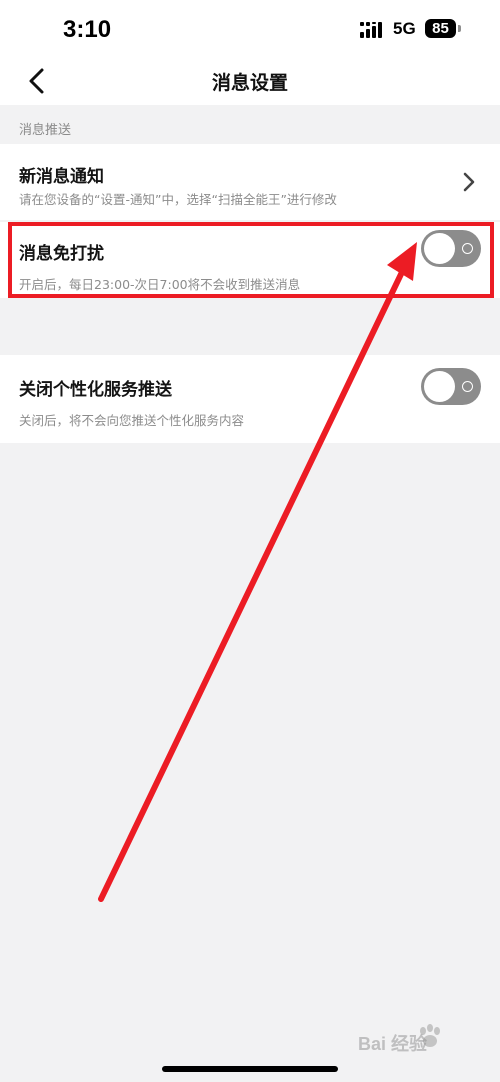  What do you see at coordinates (250, 399) in the screenshot?
I see `settings-row-personalized-push: 关闭个性化服务推送 关闭后，将不会向您推送个性化服务内容` at bounding box center [250, 399].